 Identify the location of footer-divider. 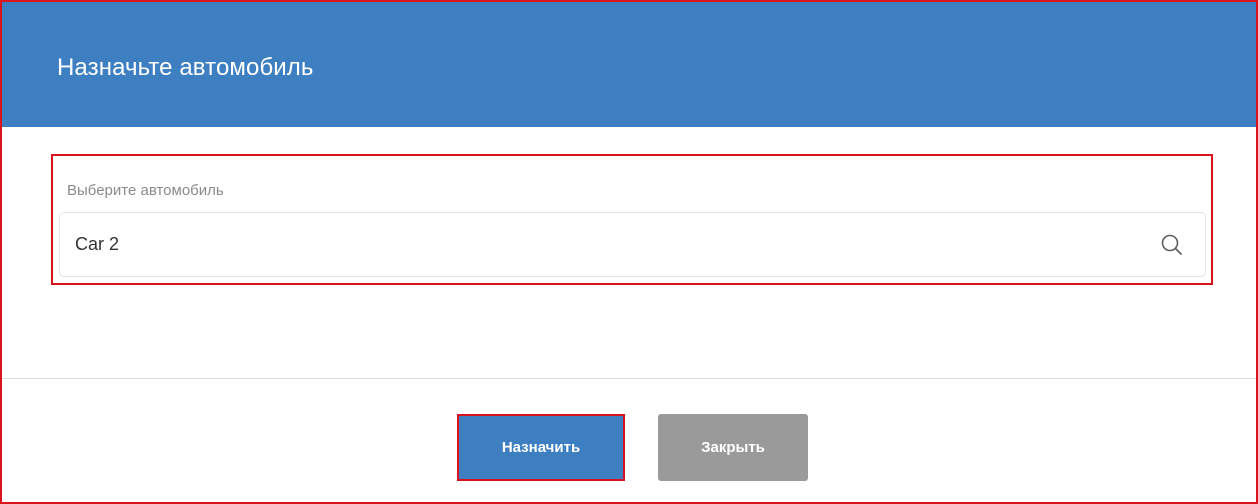
(629, 378).